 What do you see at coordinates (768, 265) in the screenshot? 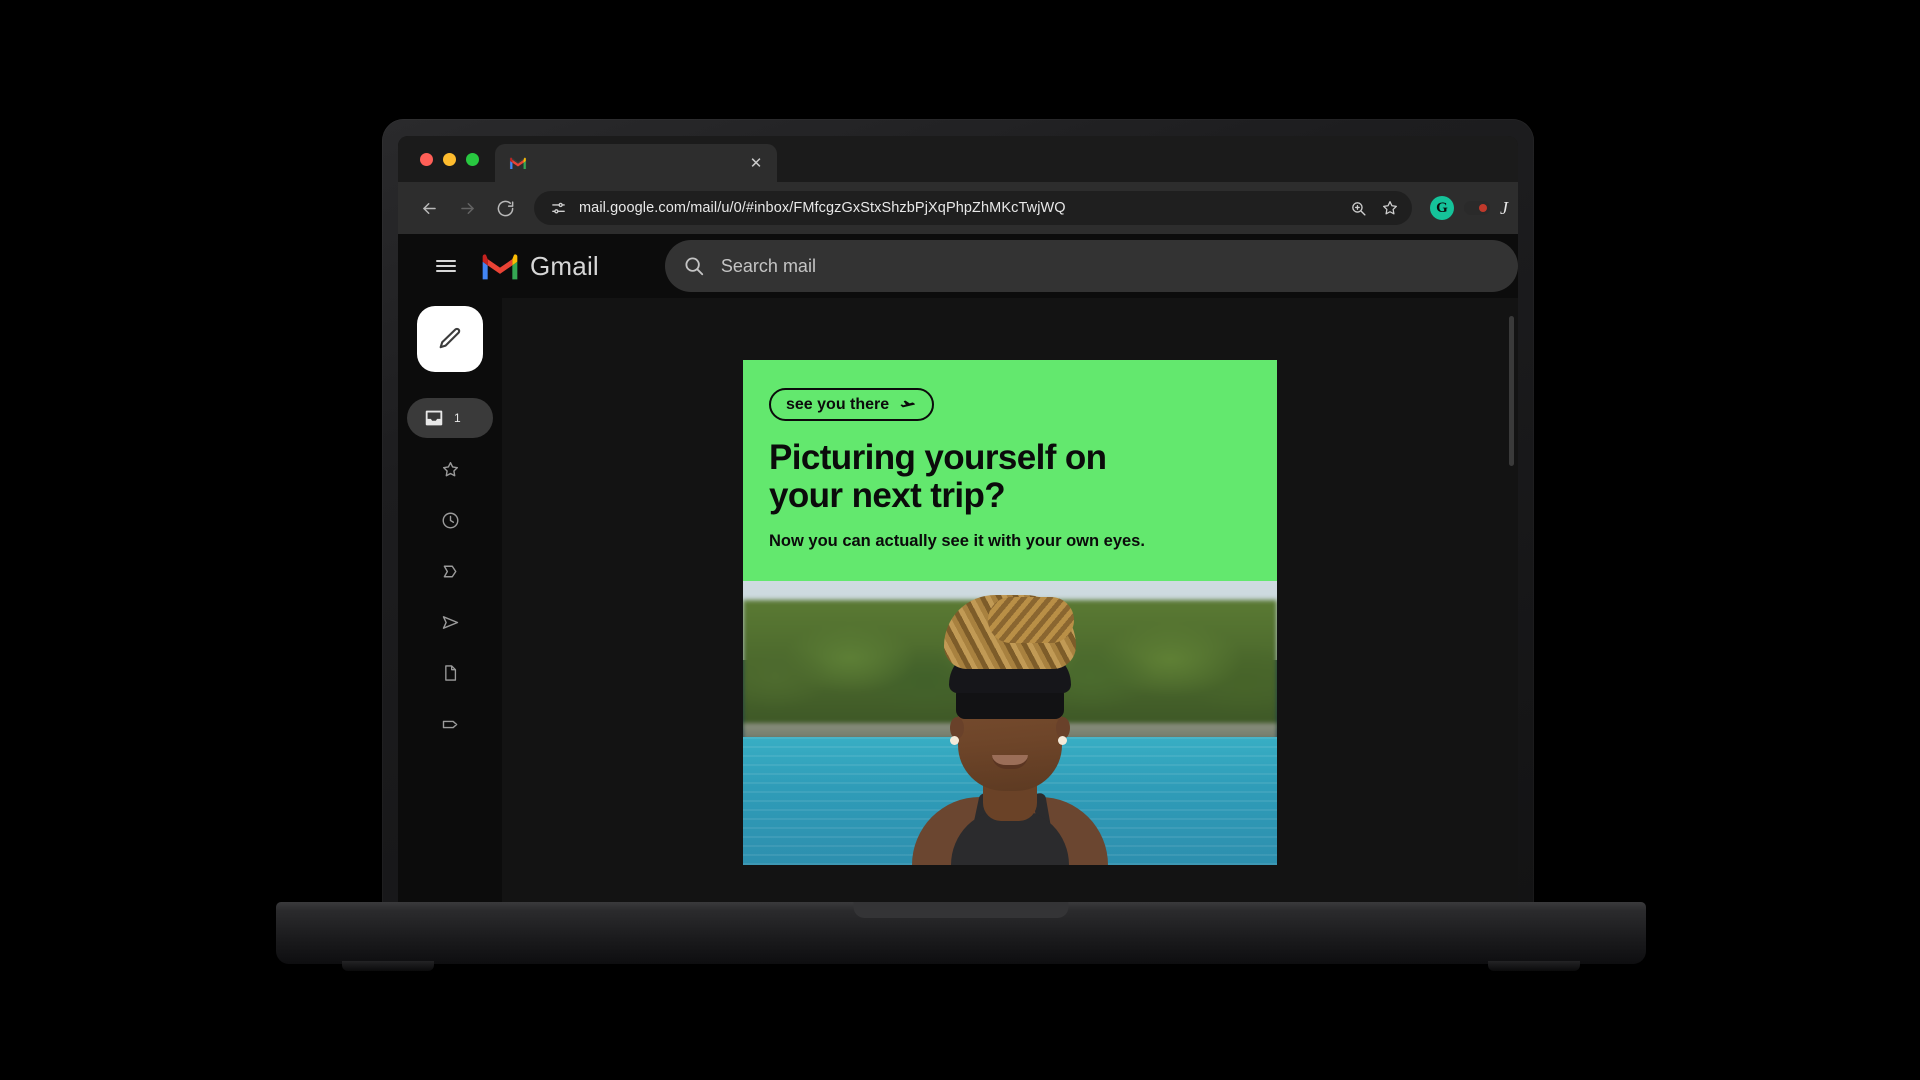
I see `search-placeholder: Search mail` at bounding box center [768, 265].